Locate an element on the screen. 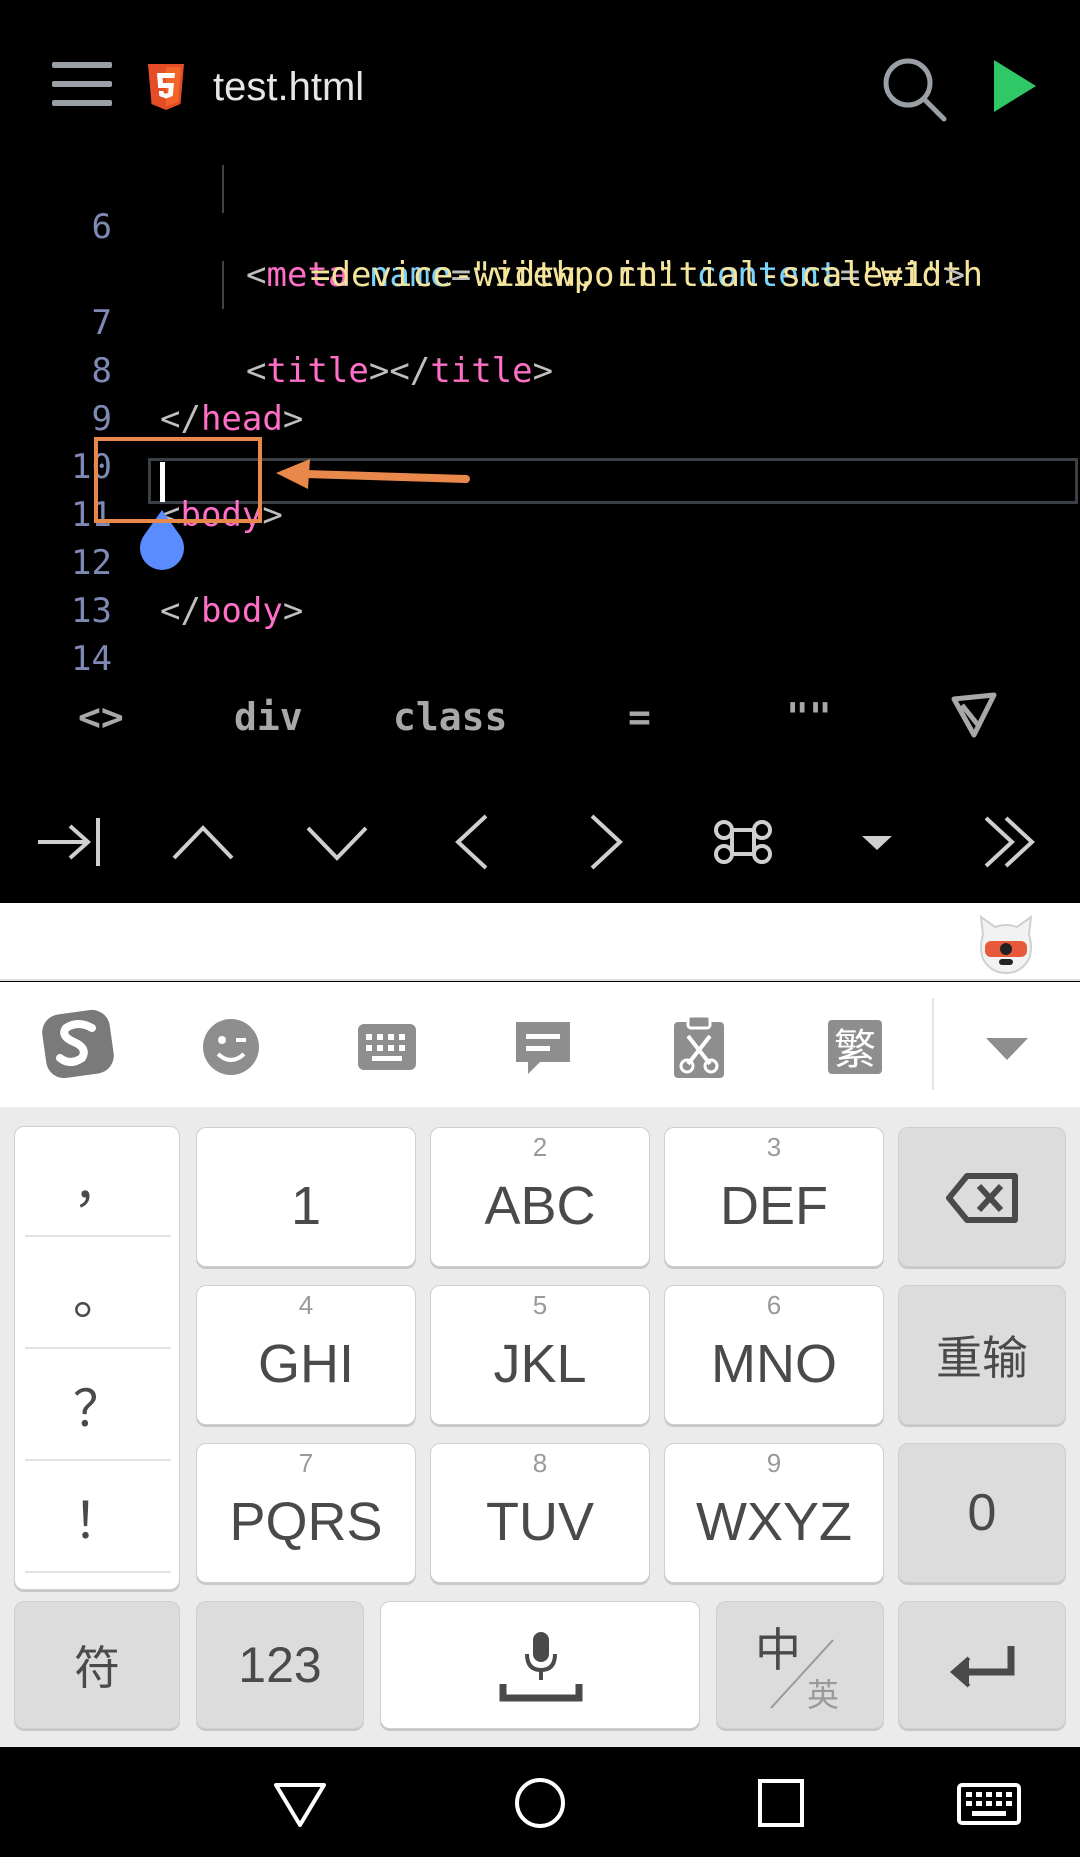 This screenshot has height=1857, width=1080. svg-text: 繁 is located at coordinates (855, 1049).